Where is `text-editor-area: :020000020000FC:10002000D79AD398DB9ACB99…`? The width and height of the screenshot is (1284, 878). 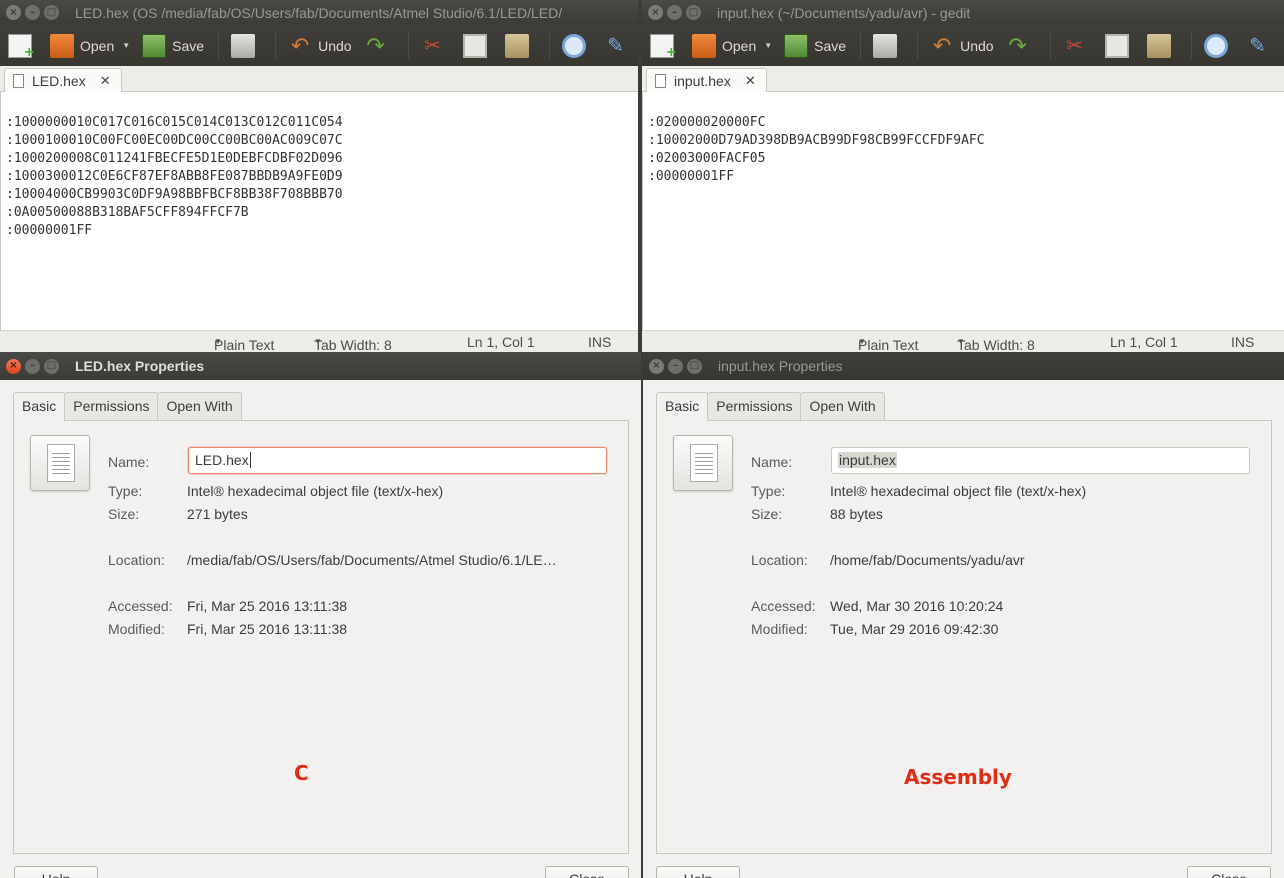 text-editor-area: :020000020000FC:10002000D79AD398DB9ACB99… is located at coordinates (963, 211).